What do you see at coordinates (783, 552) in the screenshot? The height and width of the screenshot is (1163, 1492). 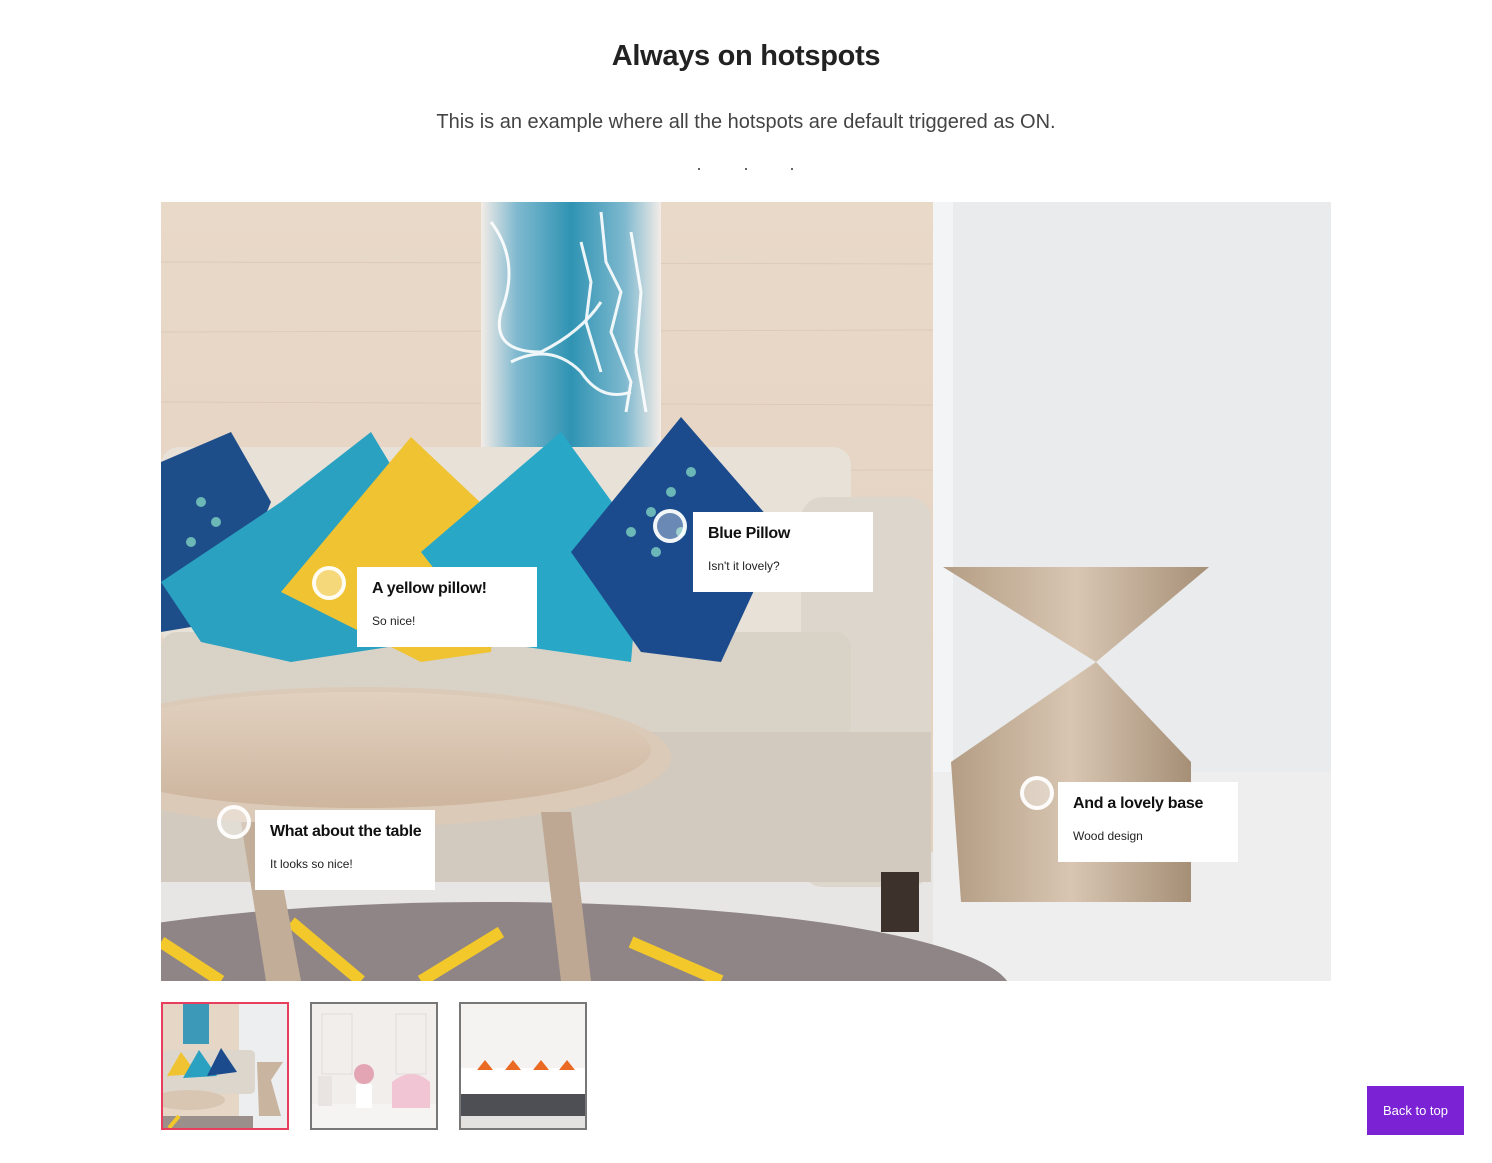 I see `hotspot-tooltip-blue-pillow: Blue Pillow Isn't it lovely?` at bounding box center [783, 552].